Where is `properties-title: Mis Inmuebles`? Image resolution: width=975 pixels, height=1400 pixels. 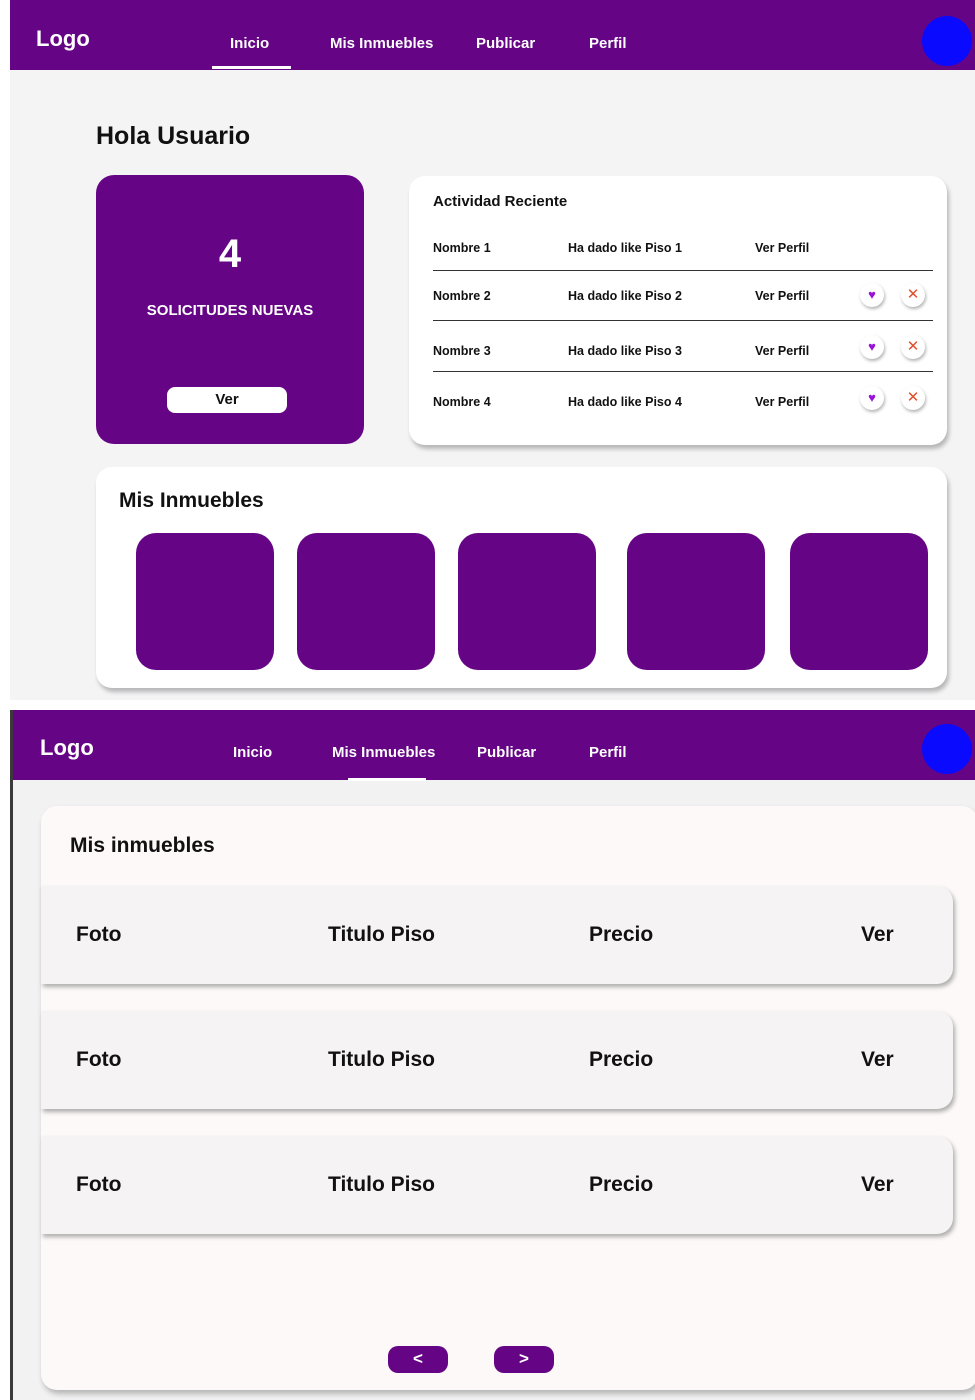
properties-title: Mis Inmuebles is located at coordinates (191, 500).